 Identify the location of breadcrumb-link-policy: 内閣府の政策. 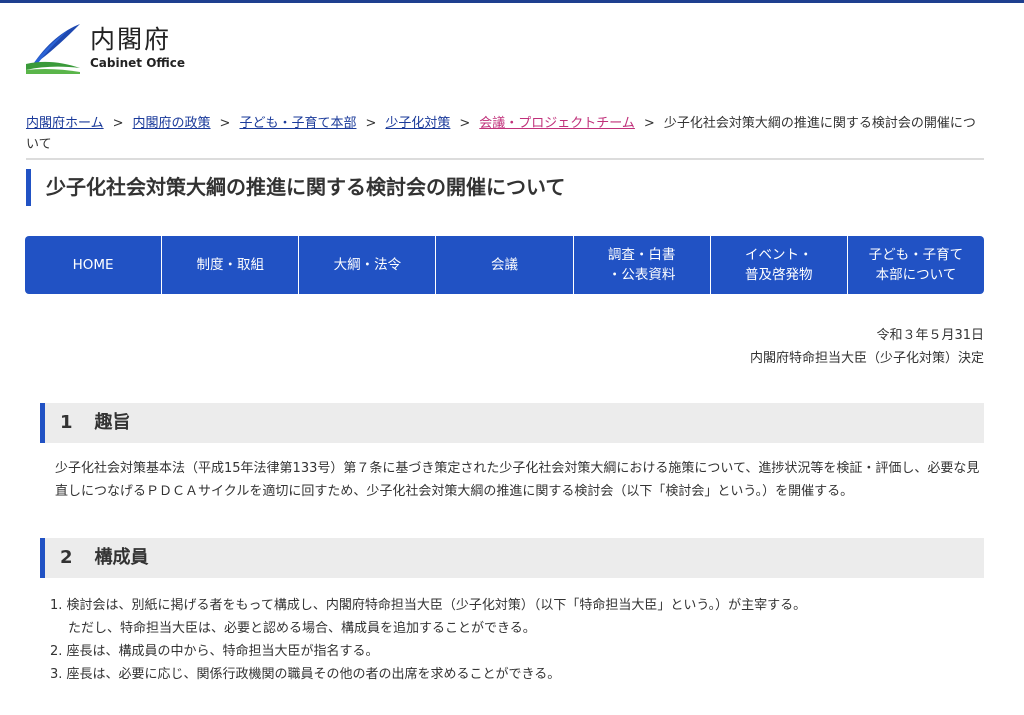
(172, 123).